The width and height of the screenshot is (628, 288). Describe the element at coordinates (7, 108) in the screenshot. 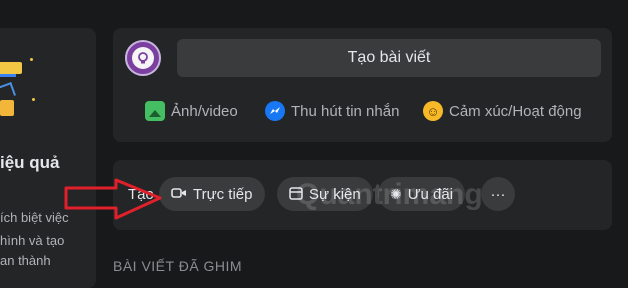

I see `illustration-block` at that location.